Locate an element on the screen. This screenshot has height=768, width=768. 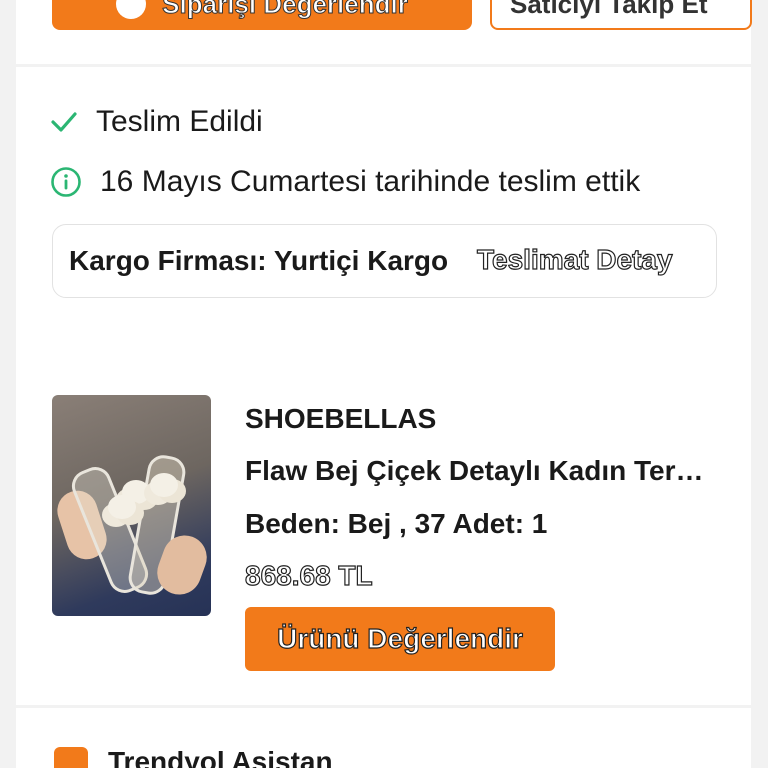
rate-order-label: Siparişi Değerlendir is located at coordinates (285, 9).